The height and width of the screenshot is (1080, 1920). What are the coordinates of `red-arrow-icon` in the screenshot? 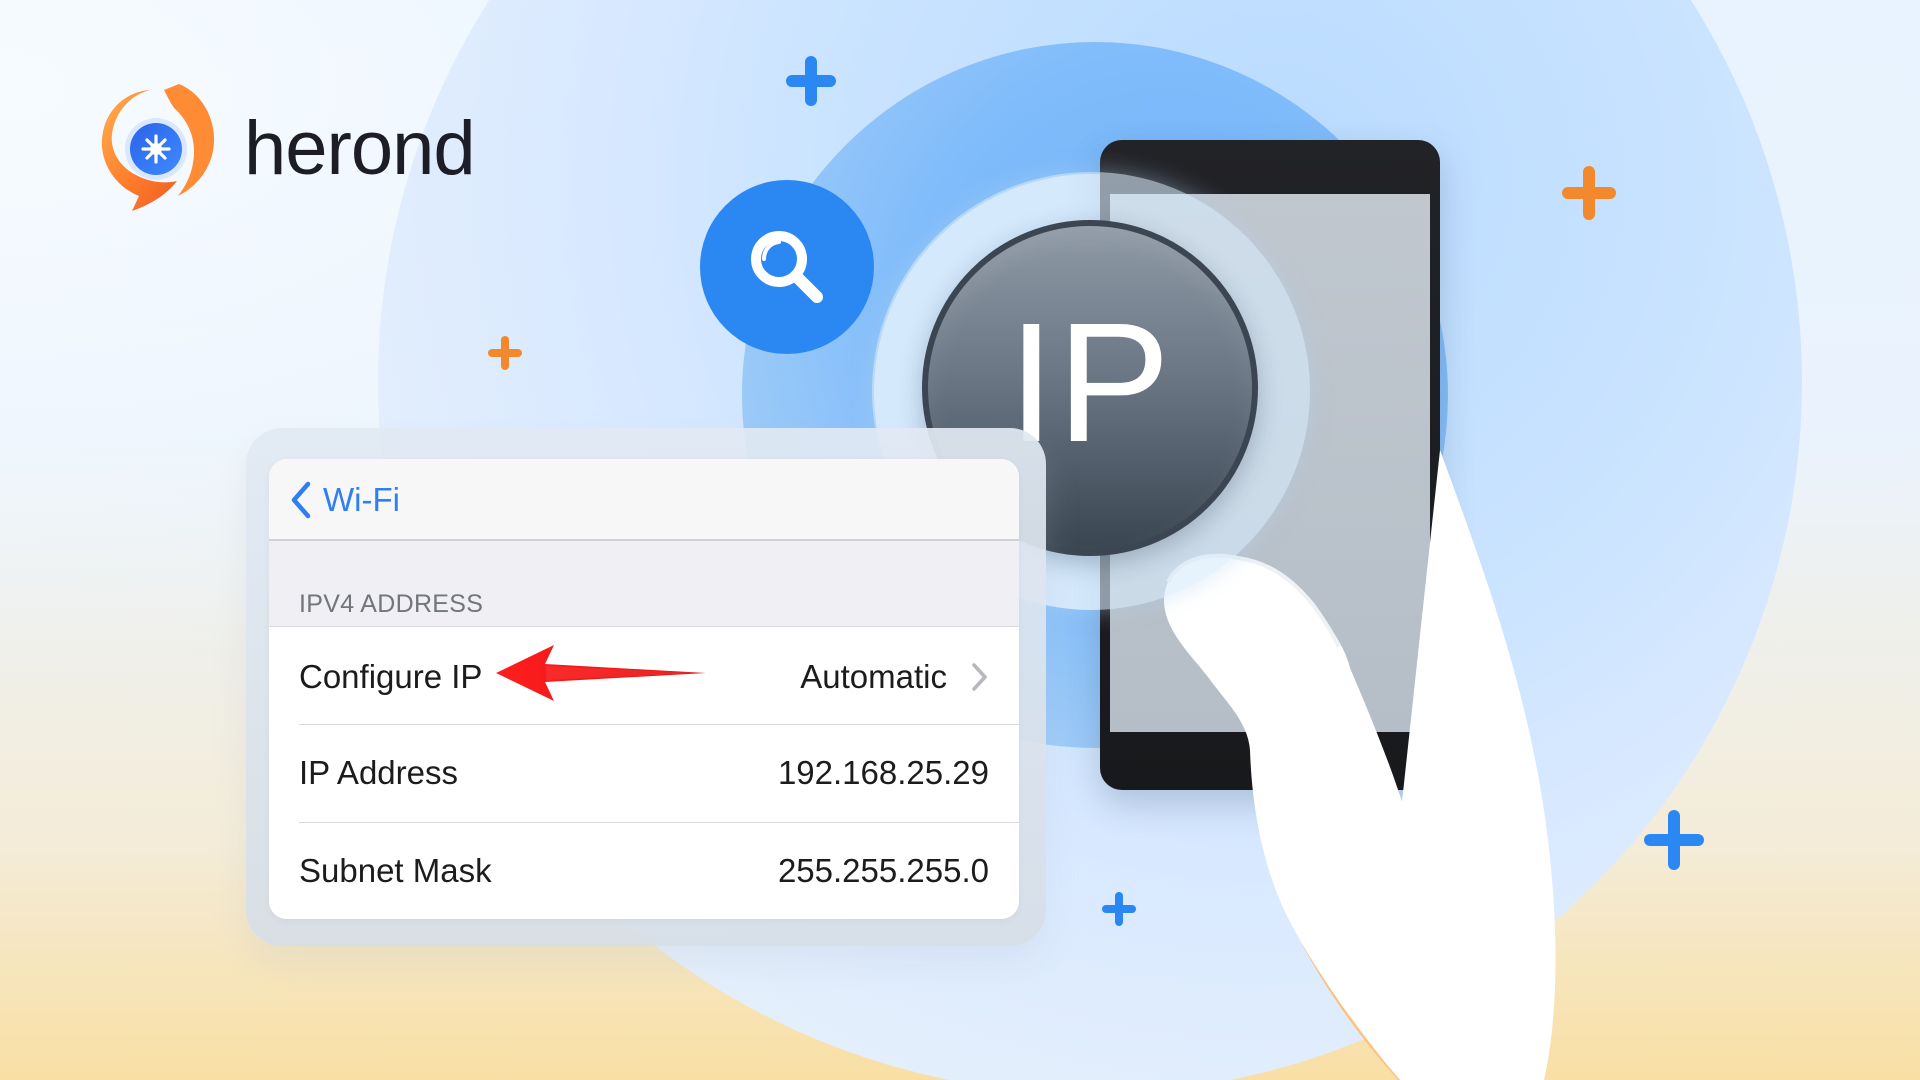 It's located at (601, 673).